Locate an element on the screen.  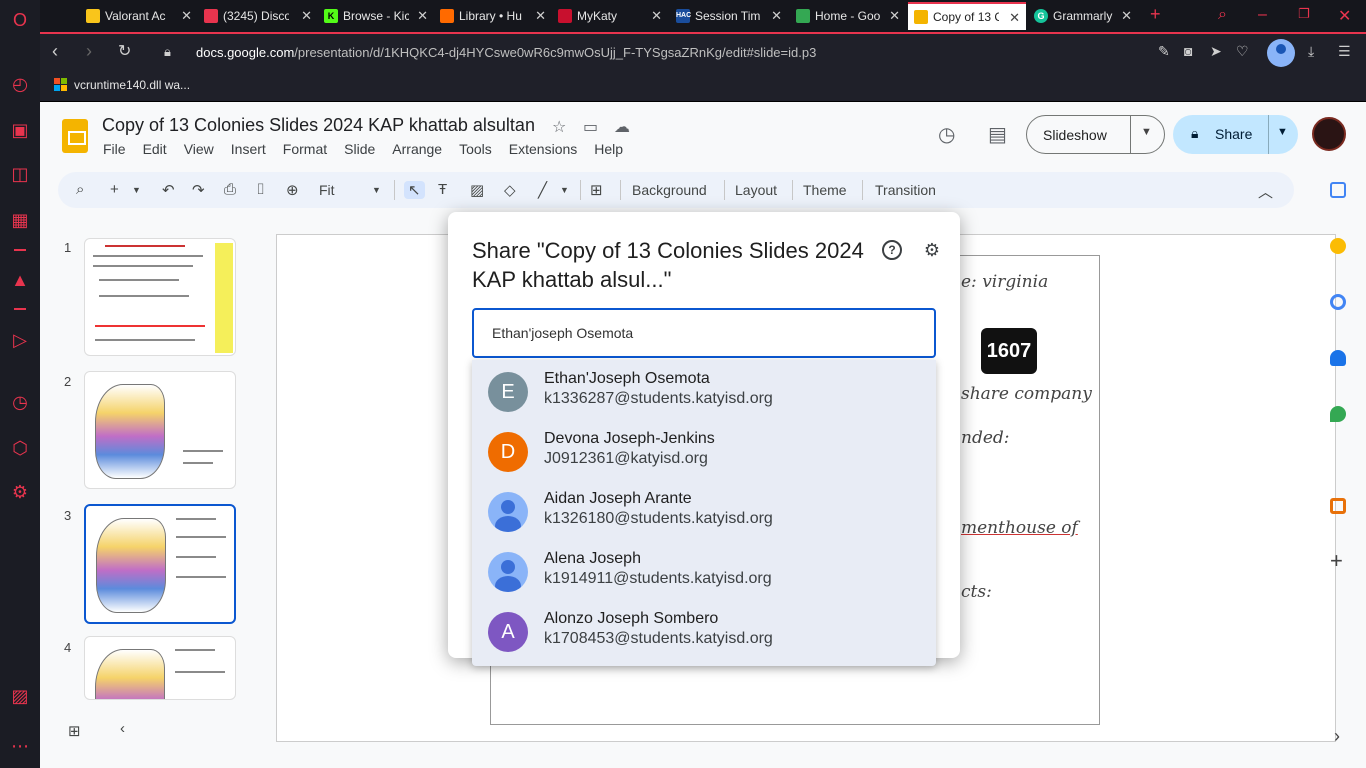
chevron-up-icon: ︿ is located at coordinates (1265, 191).